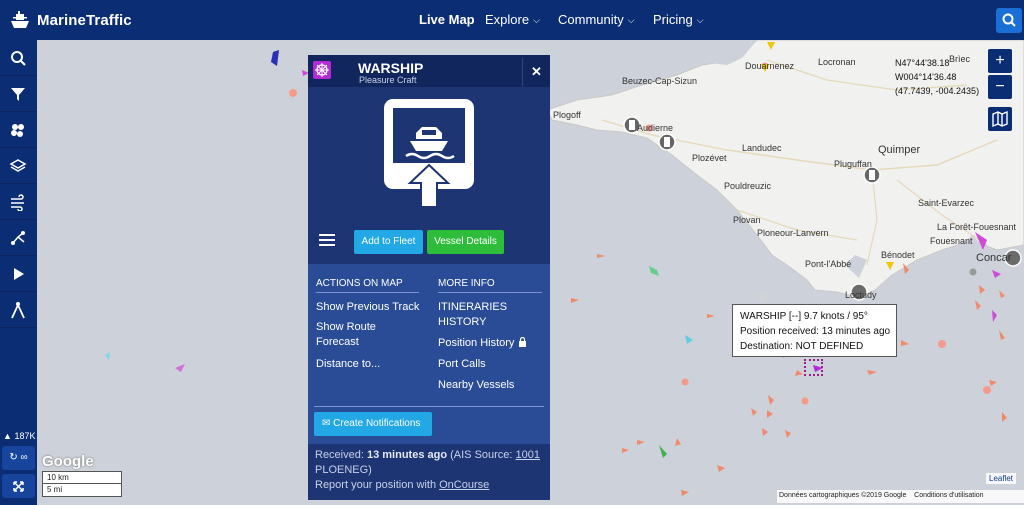 The image size is (1024, 505). I want to click on place-label: Pont-l'Abbé, so click(828, 264).